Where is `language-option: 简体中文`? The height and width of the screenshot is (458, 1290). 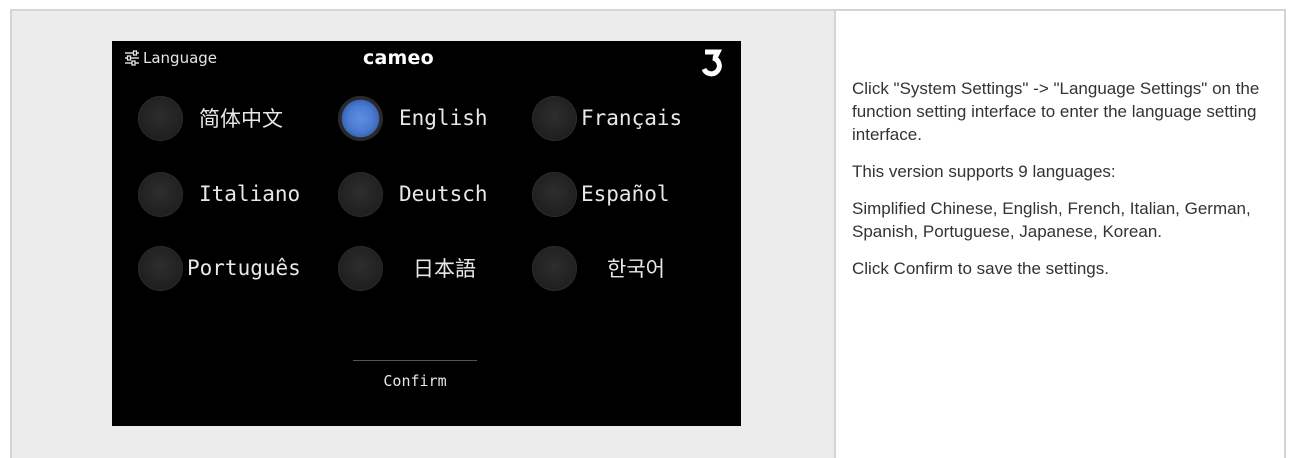
language-option: 简体中文 is located at coordinates (233, 118).